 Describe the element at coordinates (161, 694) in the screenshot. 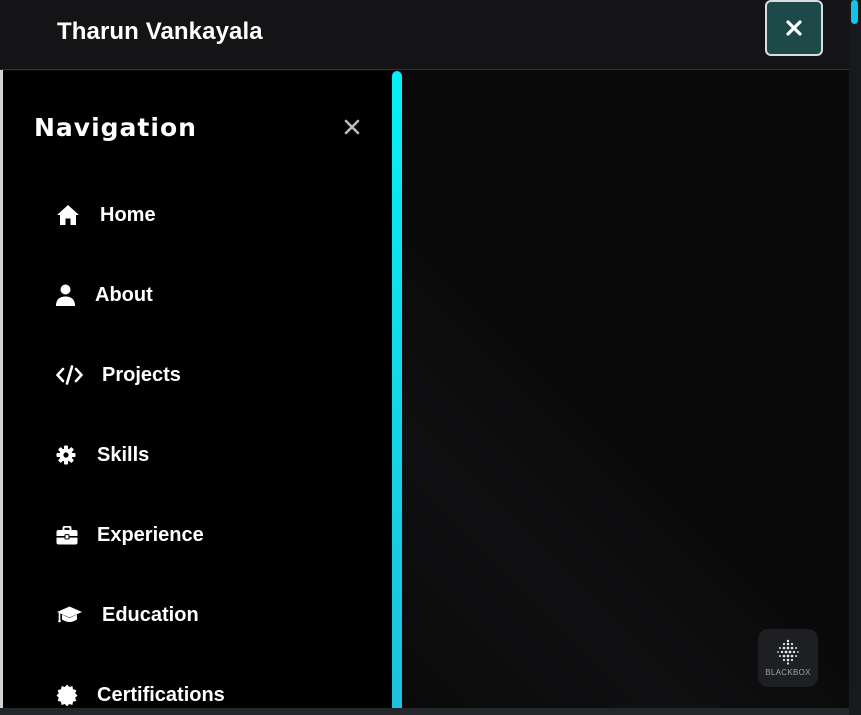

I see `sidebar-item-label: Certifications` at that location.